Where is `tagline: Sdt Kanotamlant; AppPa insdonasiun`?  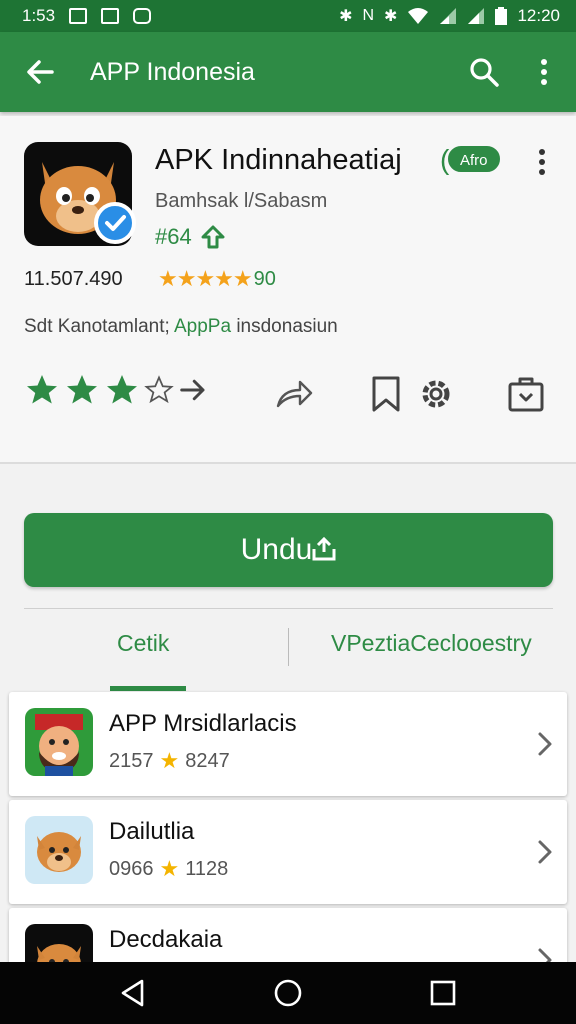
tagline: Sdt Kanotamlant; AppPa insdonasiun is located at coordinates (181, 327).